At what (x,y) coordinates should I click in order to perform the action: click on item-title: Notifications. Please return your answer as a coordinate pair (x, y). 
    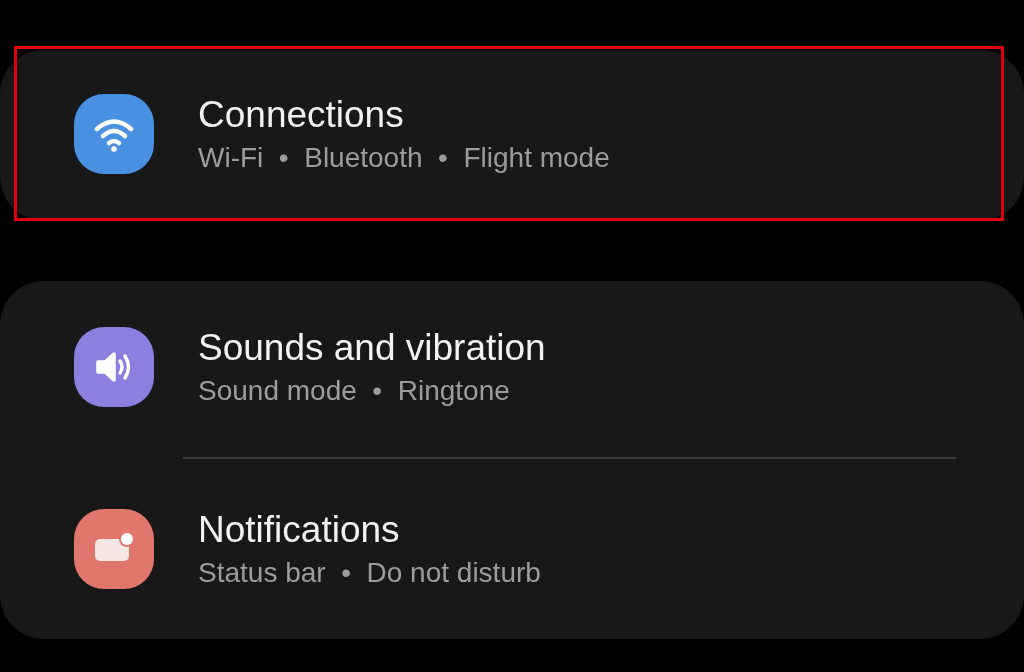
    Looking at the image, I should click on (299, 530).